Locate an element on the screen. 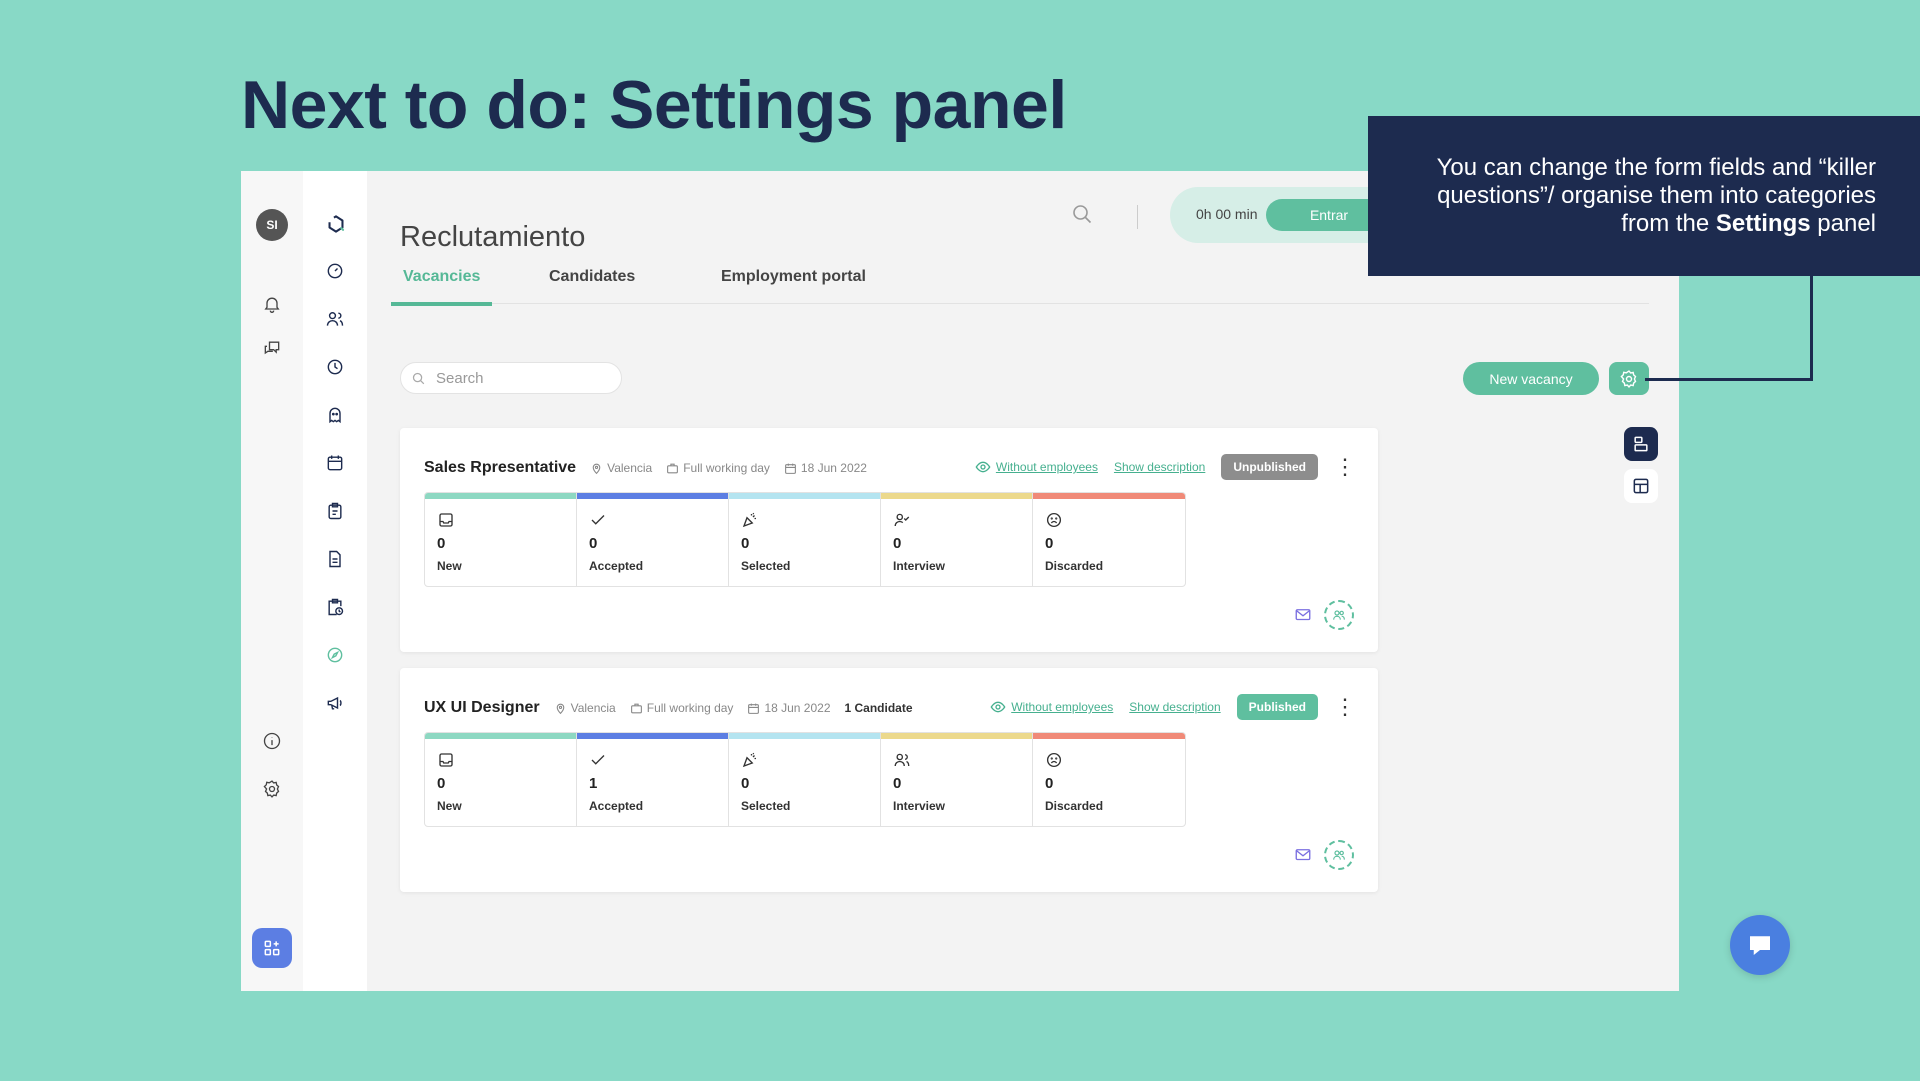 This screenshot has height=1081, width=1920. settings-button is located at coordinates (1629, 378).